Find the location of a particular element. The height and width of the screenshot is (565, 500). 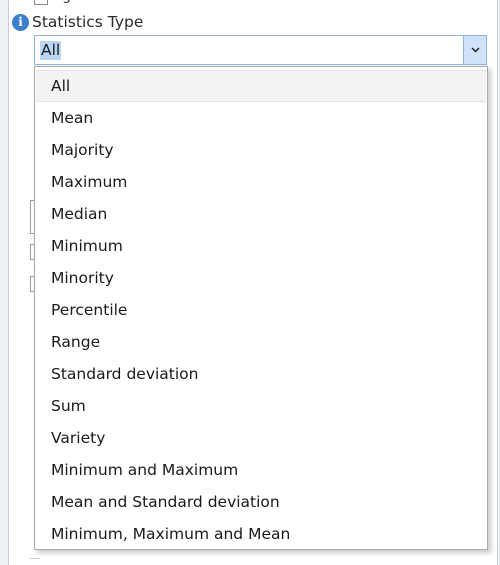

dropdown-option: Minimum, Maximum and Mean is located at coordinates (261, 534).